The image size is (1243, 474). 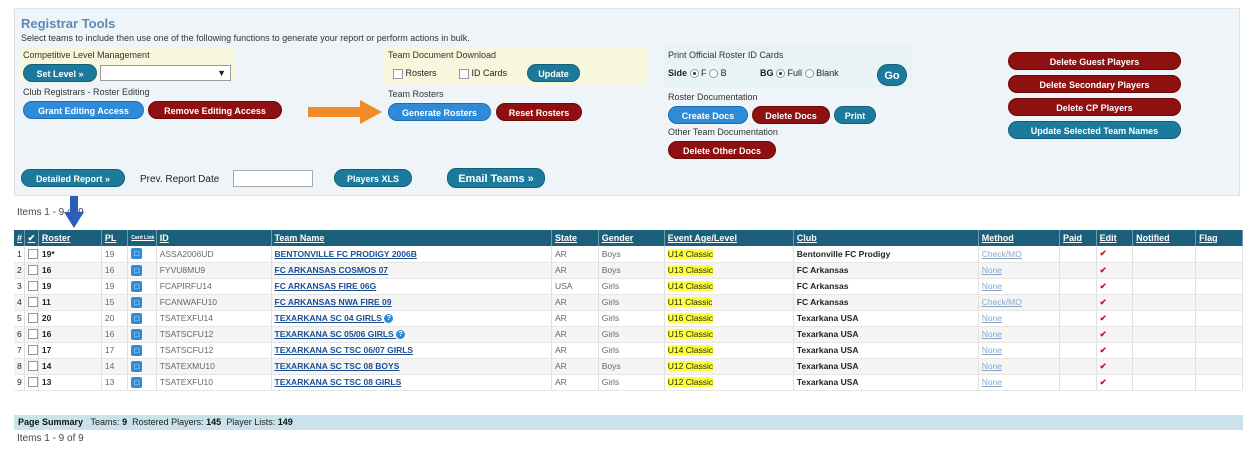 What do you see at coordinates (214, 238) in the screenshot?
I see `col-id: ID` at bounding box center [214, 238].